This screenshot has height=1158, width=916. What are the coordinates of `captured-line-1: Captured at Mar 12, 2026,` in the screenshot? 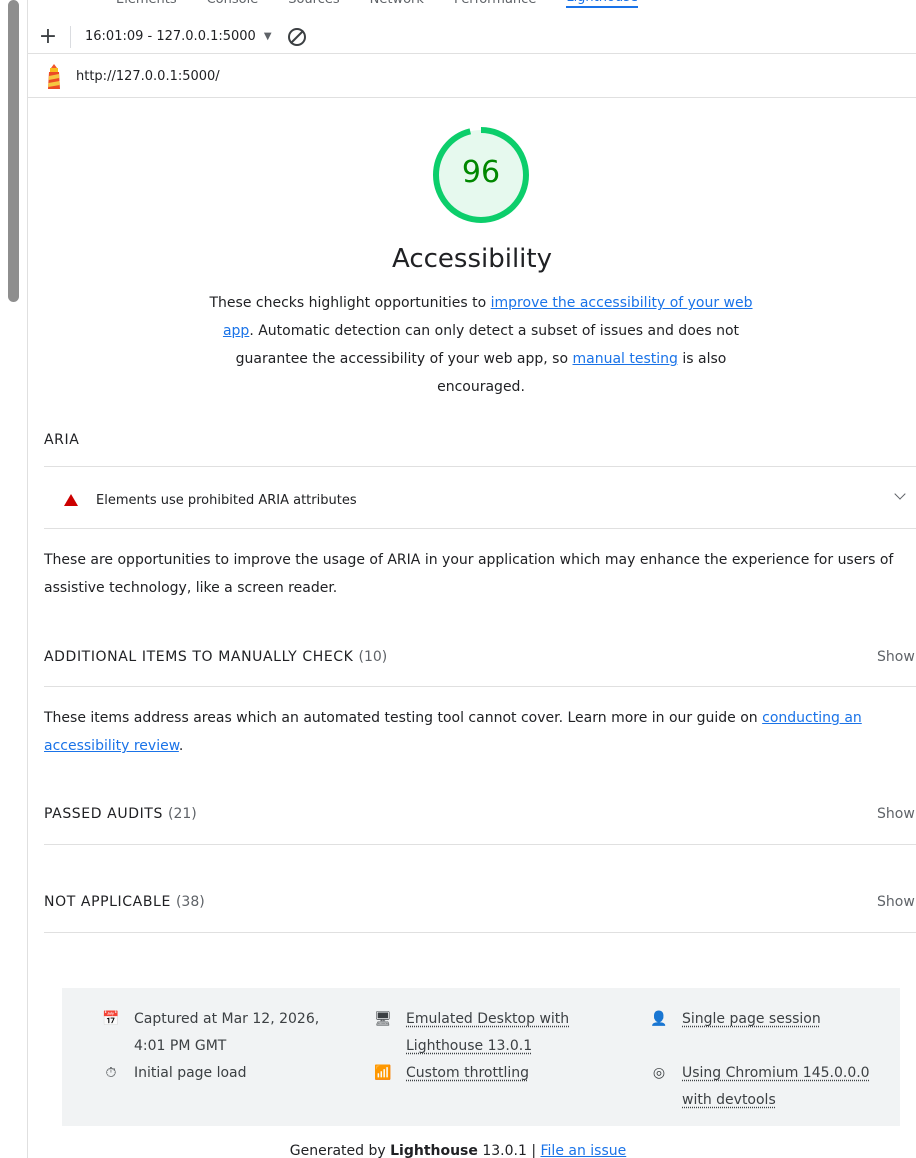 It's located at (227, 1019).